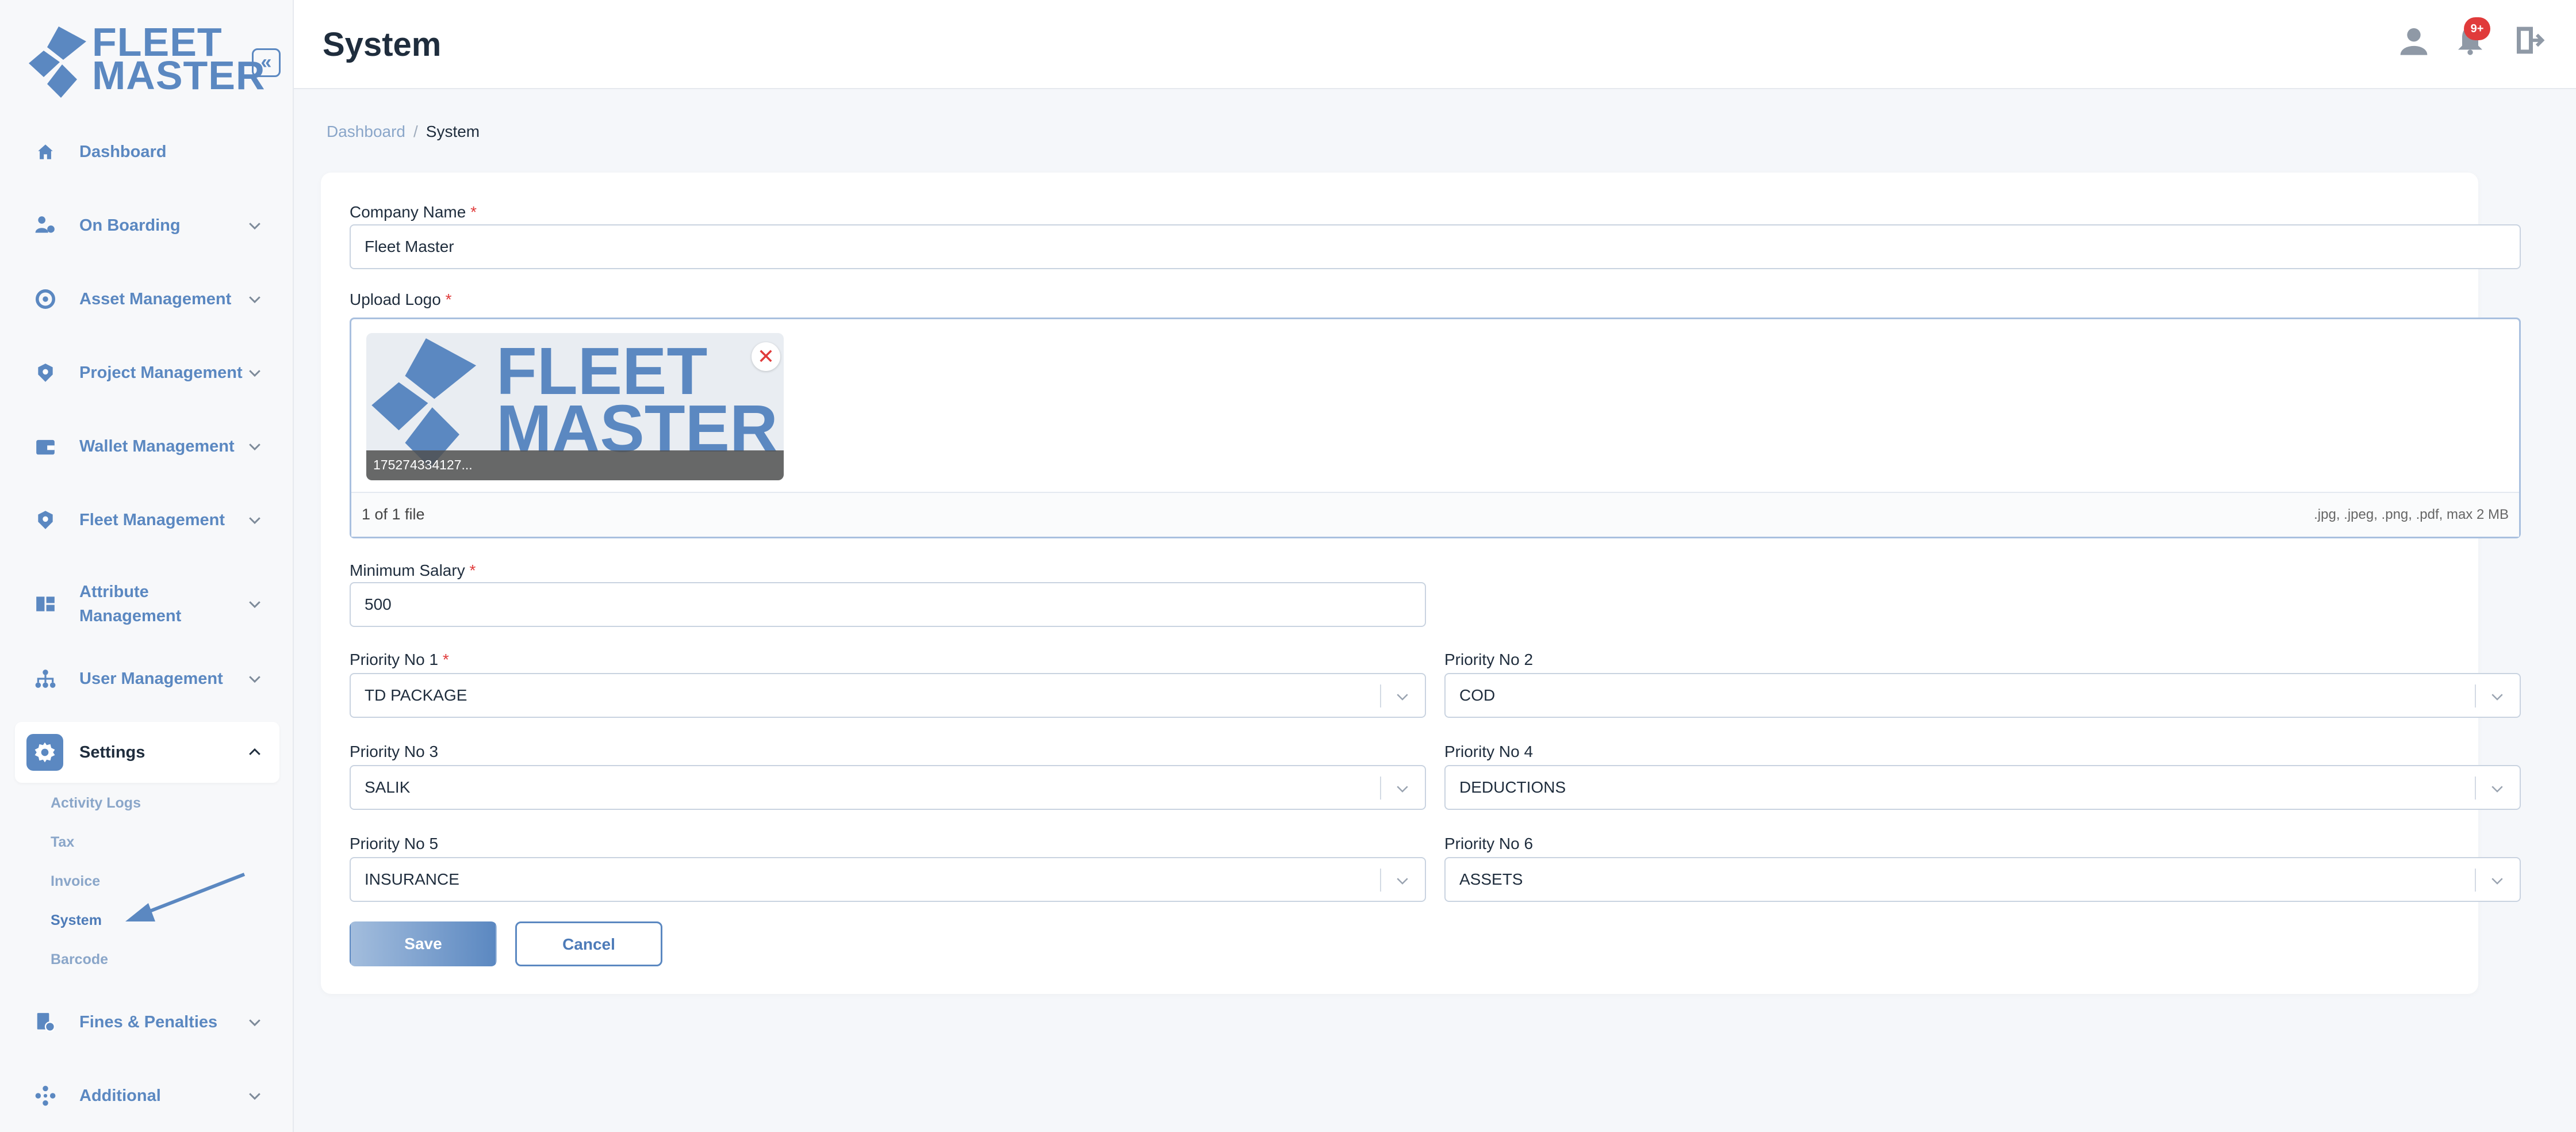 This screenshot has height=1132, width=2576. I want to click on upload-file-hint: .jpg, .jpeg, .png, .pdf, max 2 MB, so click(2411, 514).